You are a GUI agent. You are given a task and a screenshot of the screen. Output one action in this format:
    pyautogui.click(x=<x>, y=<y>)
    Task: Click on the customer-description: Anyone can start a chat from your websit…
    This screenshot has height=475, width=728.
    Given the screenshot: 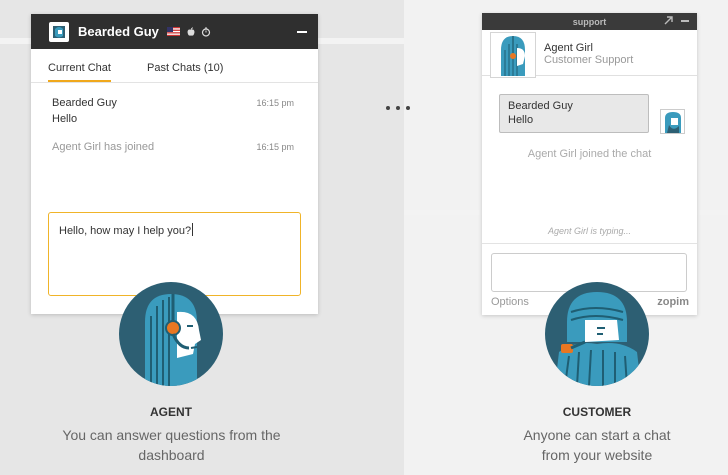 What is the action you would take?
    pyautogui.click(x=597, y=445)
    